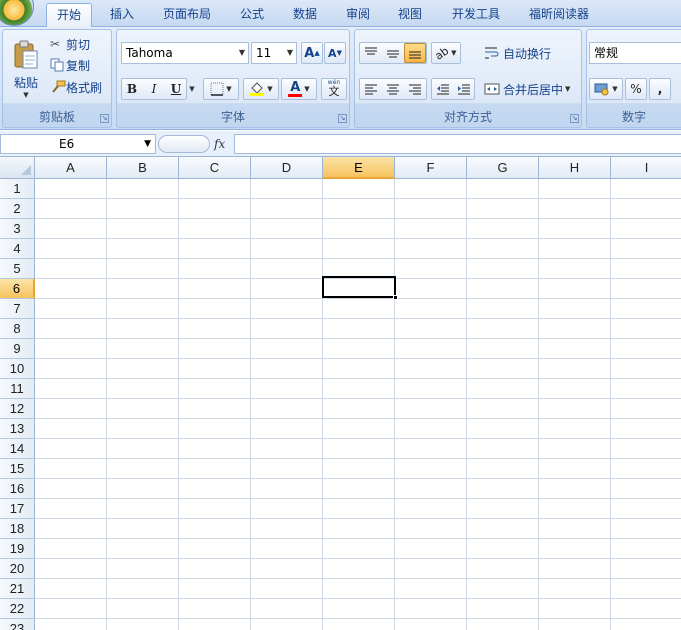 This screenshot has width=681, height=630. Describe the element at coordinates (17, 249) in the screenshot. I see `row-header-4: 4` at that location.